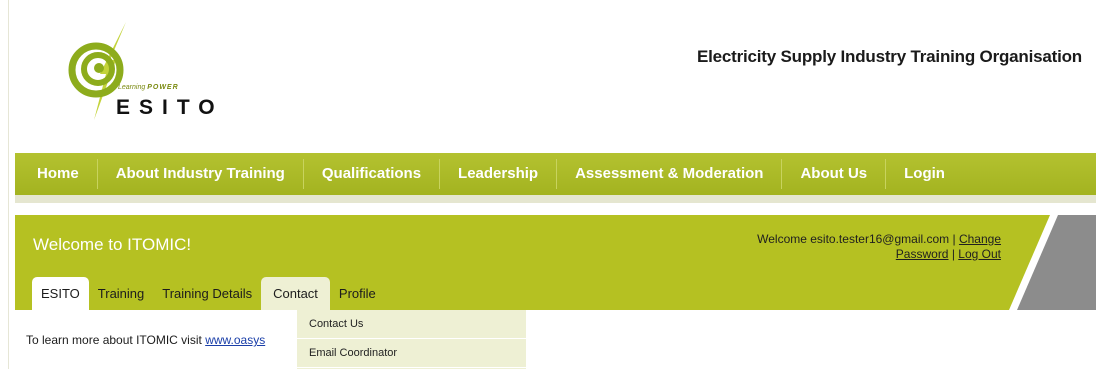 The image size is (1096, 369). I want to click on nav-leadership: Leadership, so click(497, 174).